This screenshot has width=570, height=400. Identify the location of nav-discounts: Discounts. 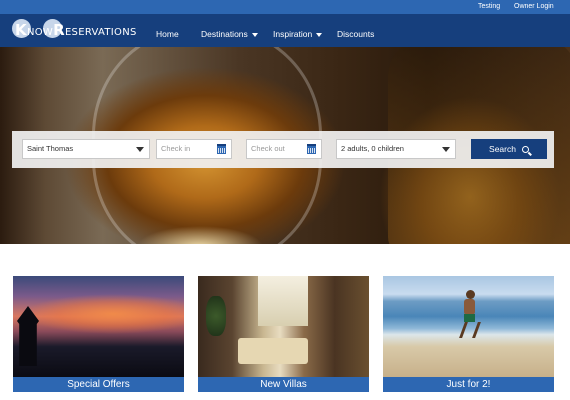
(355, 34).